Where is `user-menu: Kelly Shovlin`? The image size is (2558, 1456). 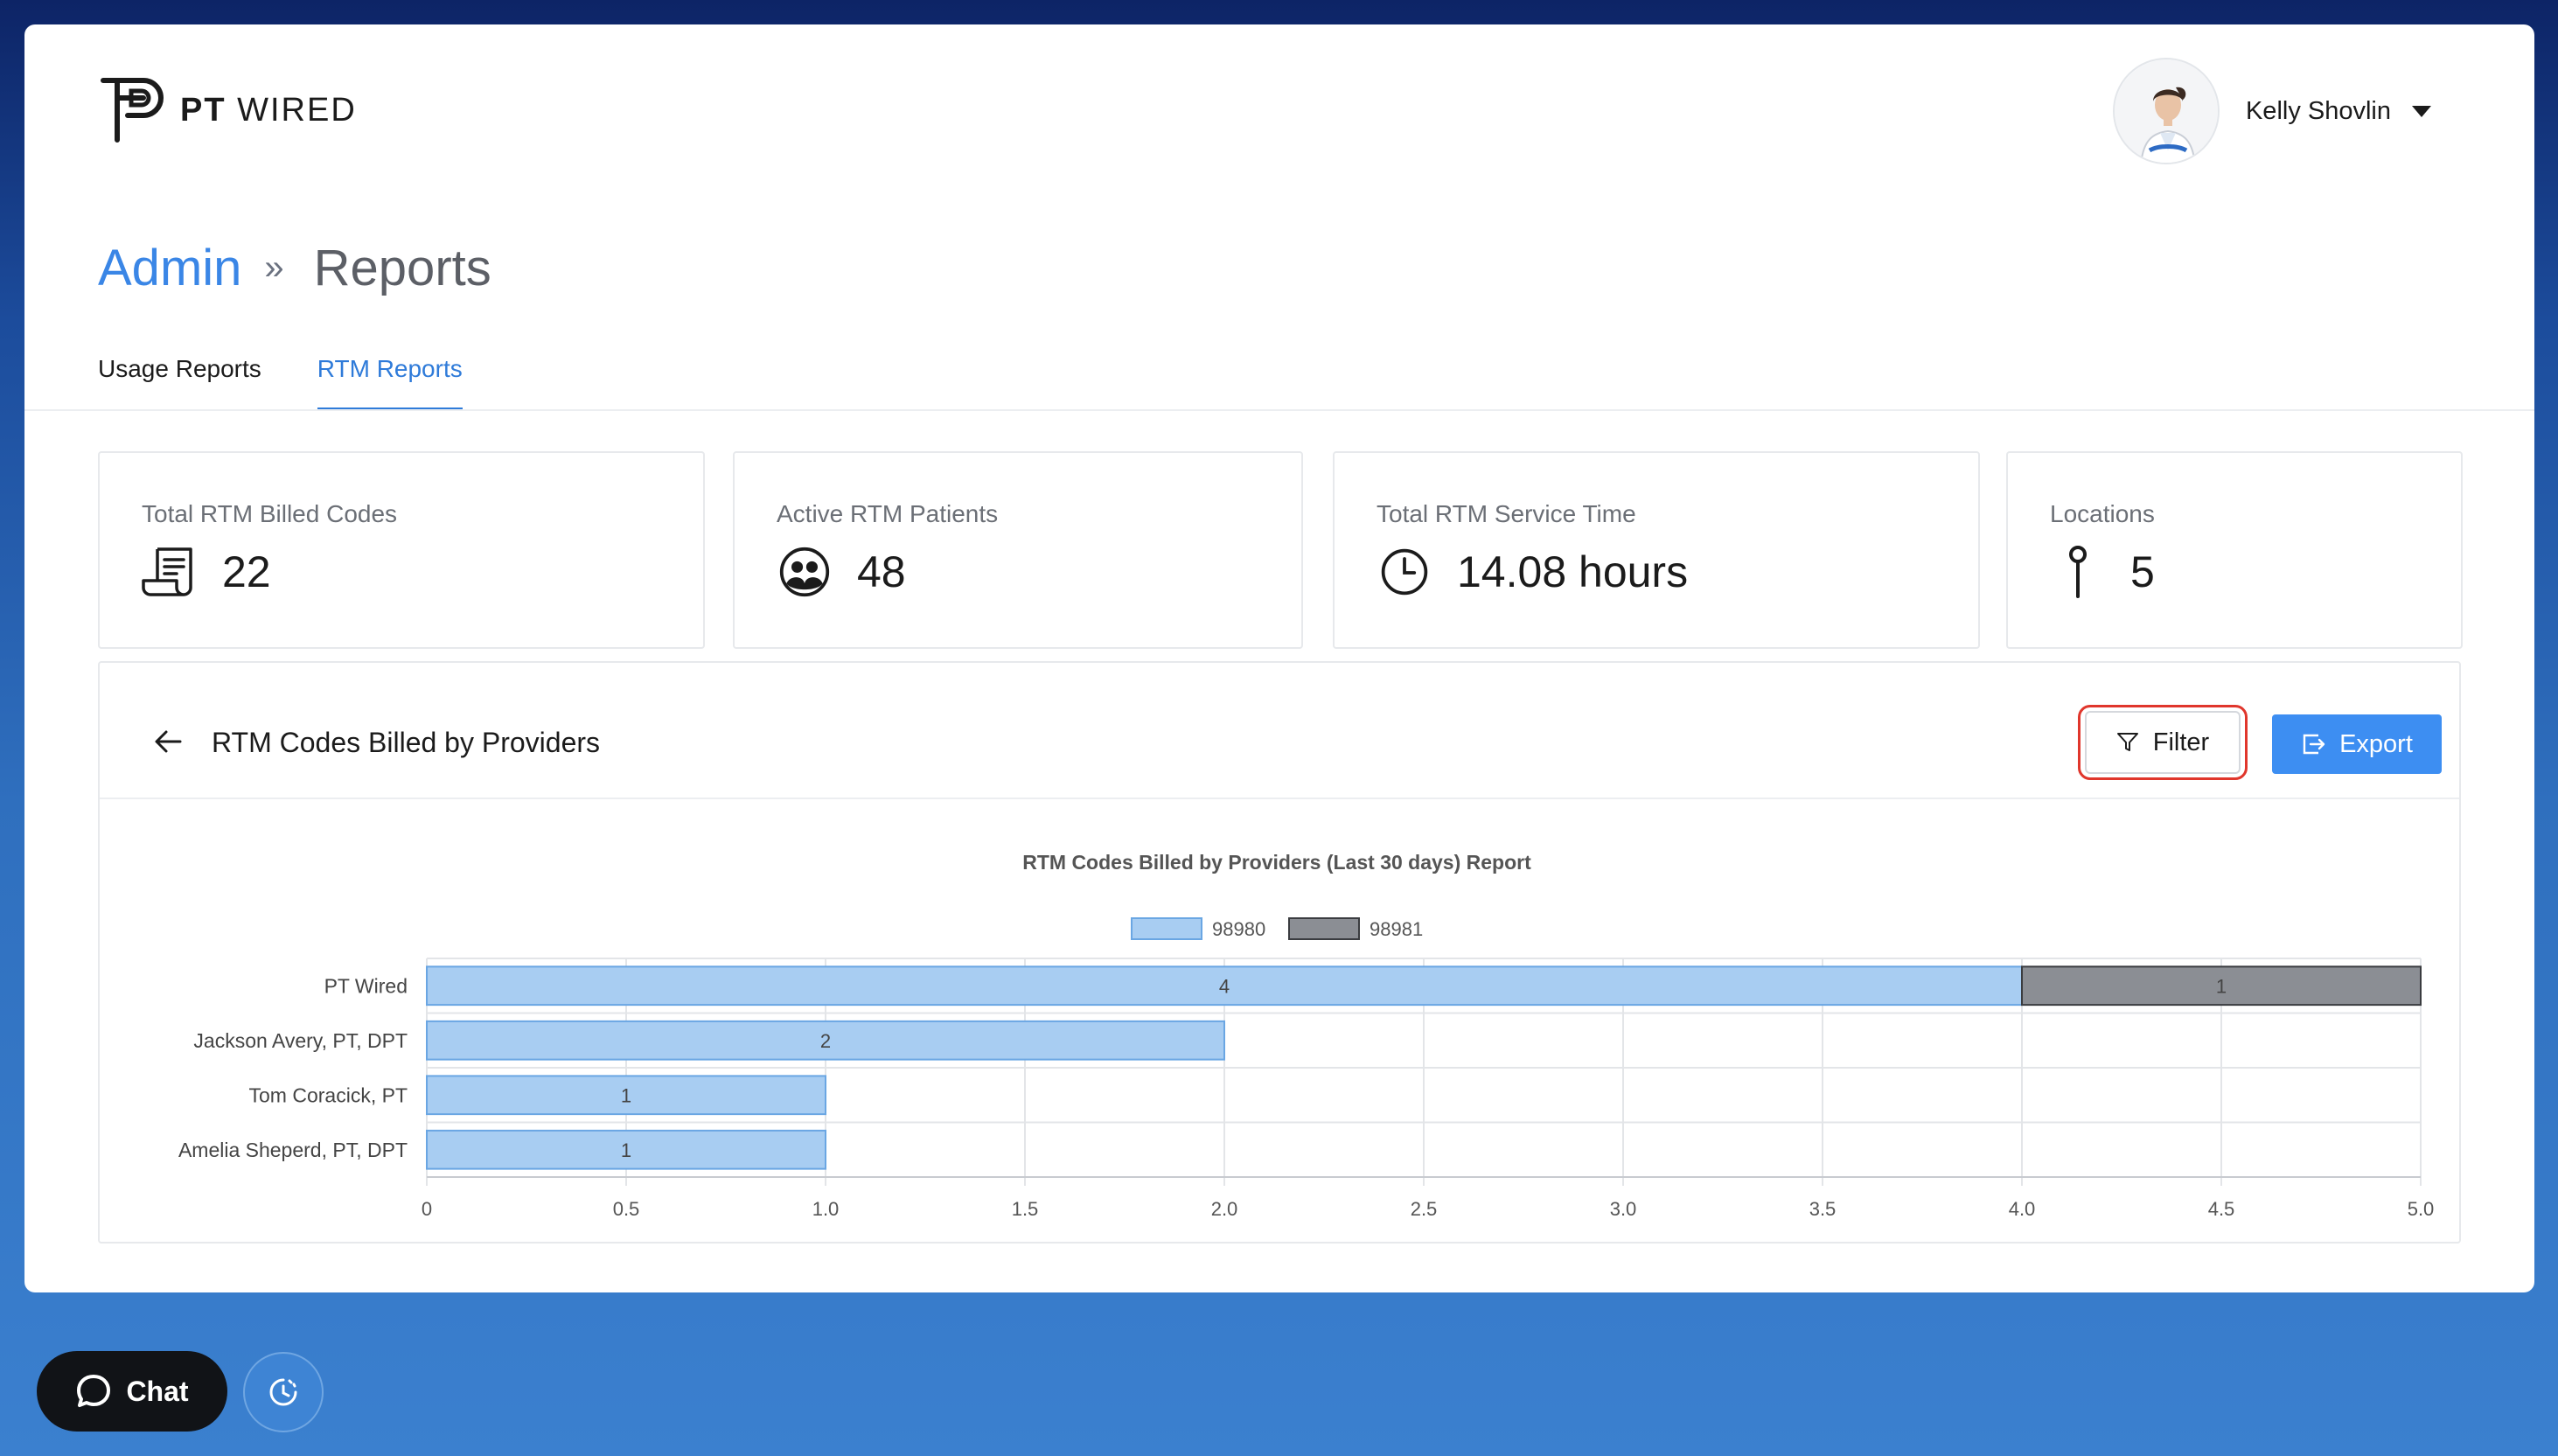 user-menu: Kelly Shovlin is located at coordinates (2271, 111).